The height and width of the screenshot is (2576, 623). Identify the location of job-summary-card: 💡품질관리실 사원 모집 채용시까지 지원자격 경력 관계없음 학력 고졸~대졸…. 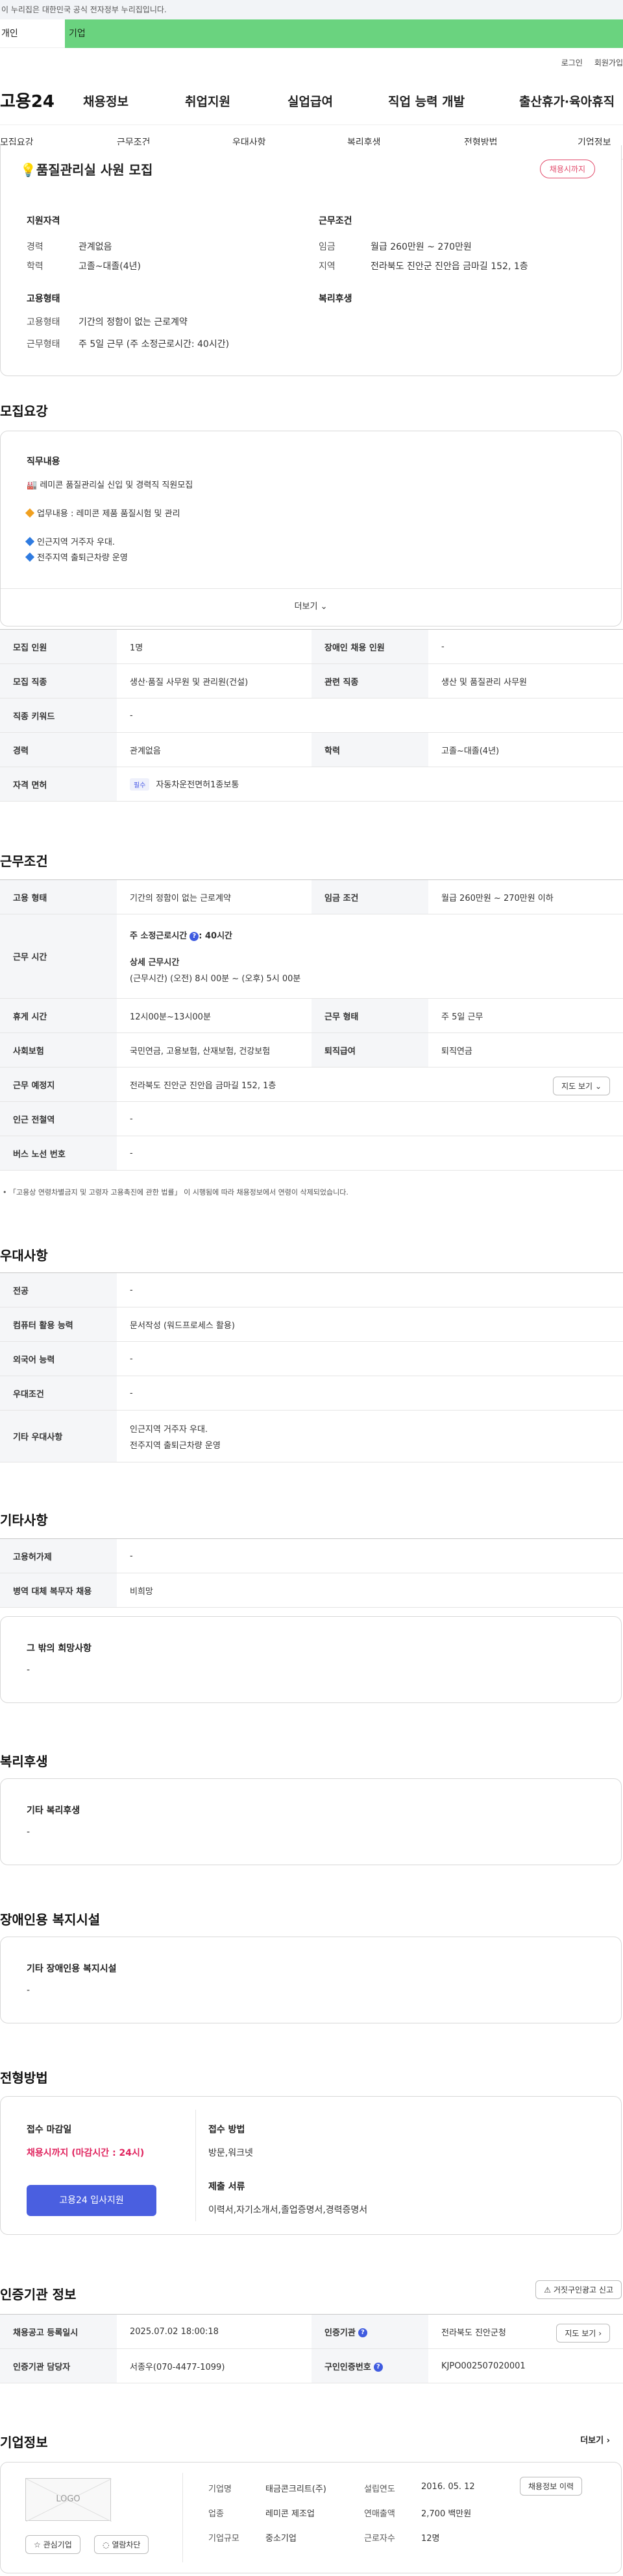
(311, 260).